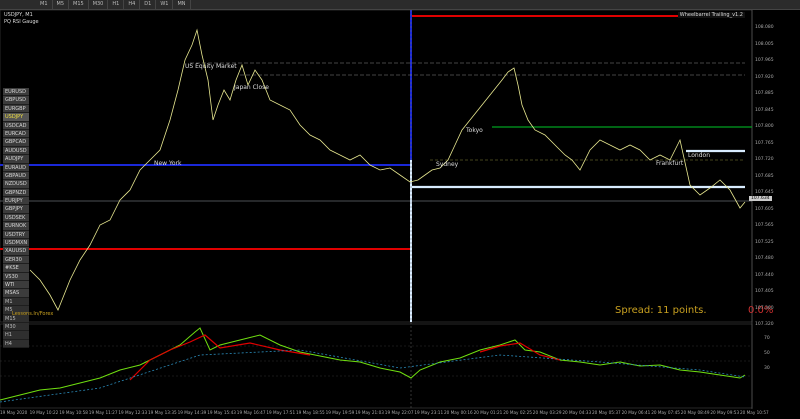 The height and width of the screenshot is (419, 800). I want to click on symbol-button-usdcad: USDCAD, so click(16, 125).